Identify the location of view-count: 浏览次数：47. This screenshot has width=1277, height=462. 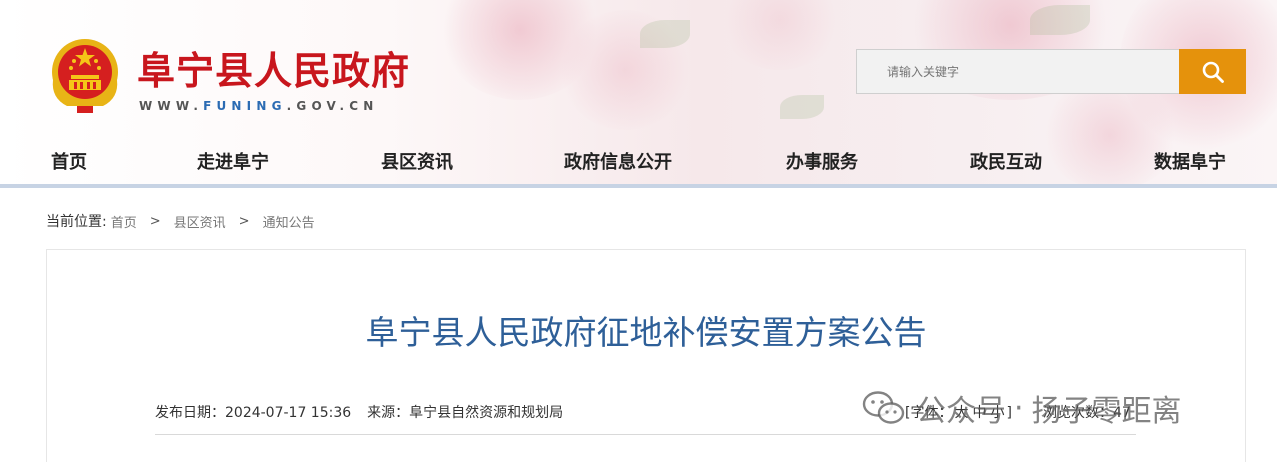
(1087, 413).